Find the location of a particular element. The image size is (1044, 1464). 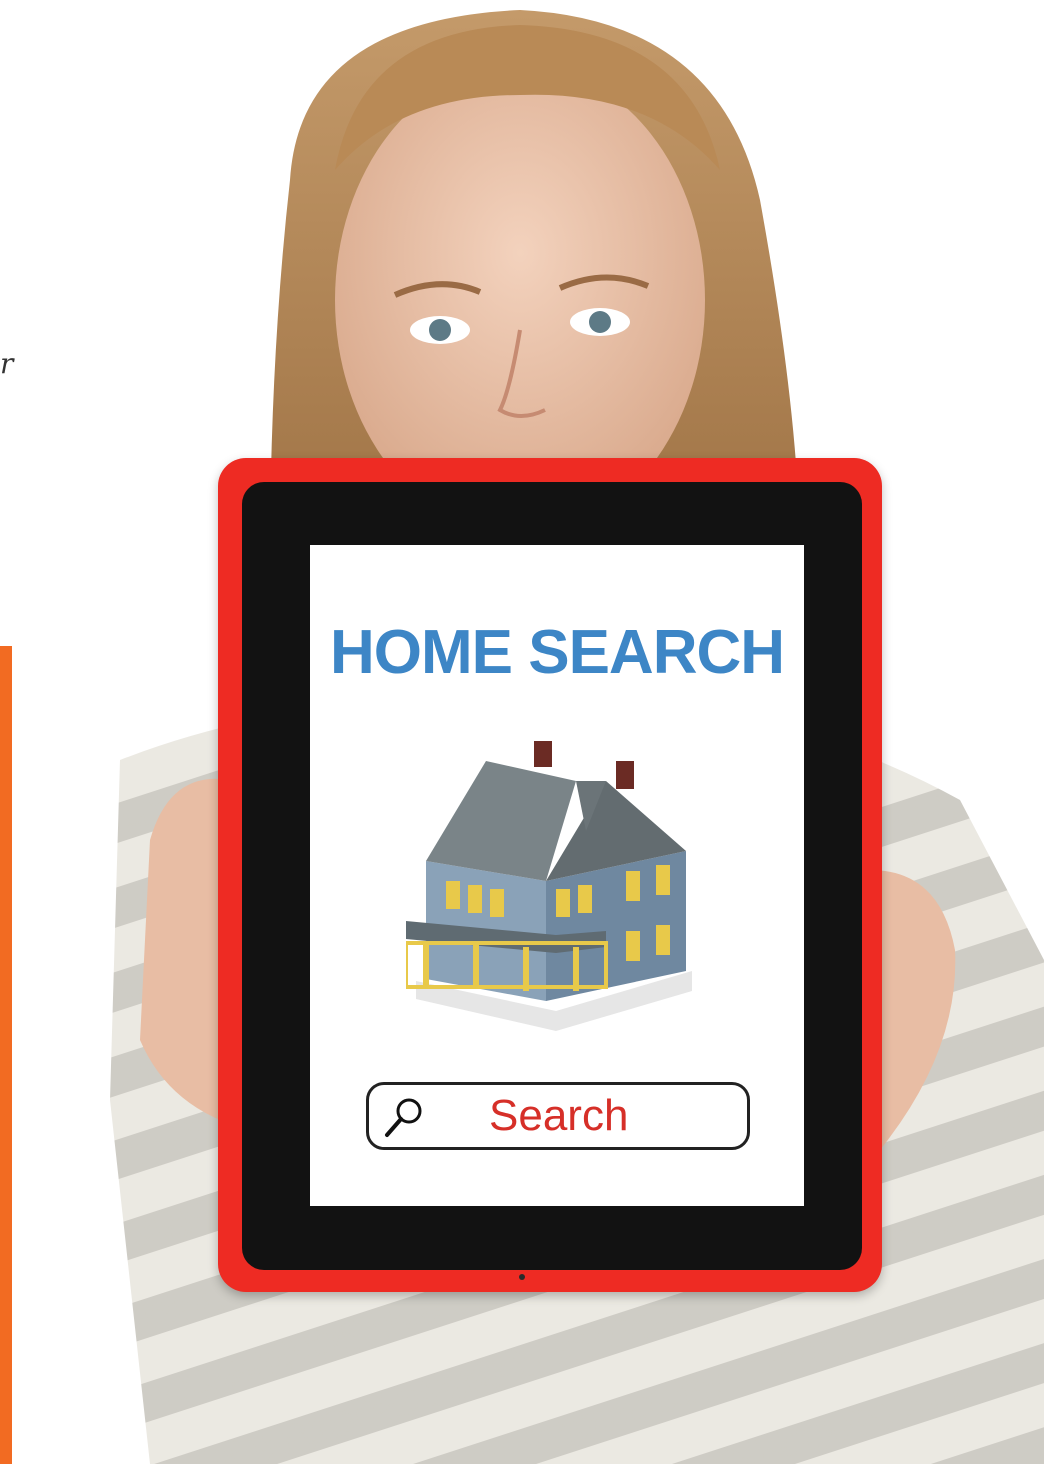

orange-side-bar is located at coordinates (6, 1055).